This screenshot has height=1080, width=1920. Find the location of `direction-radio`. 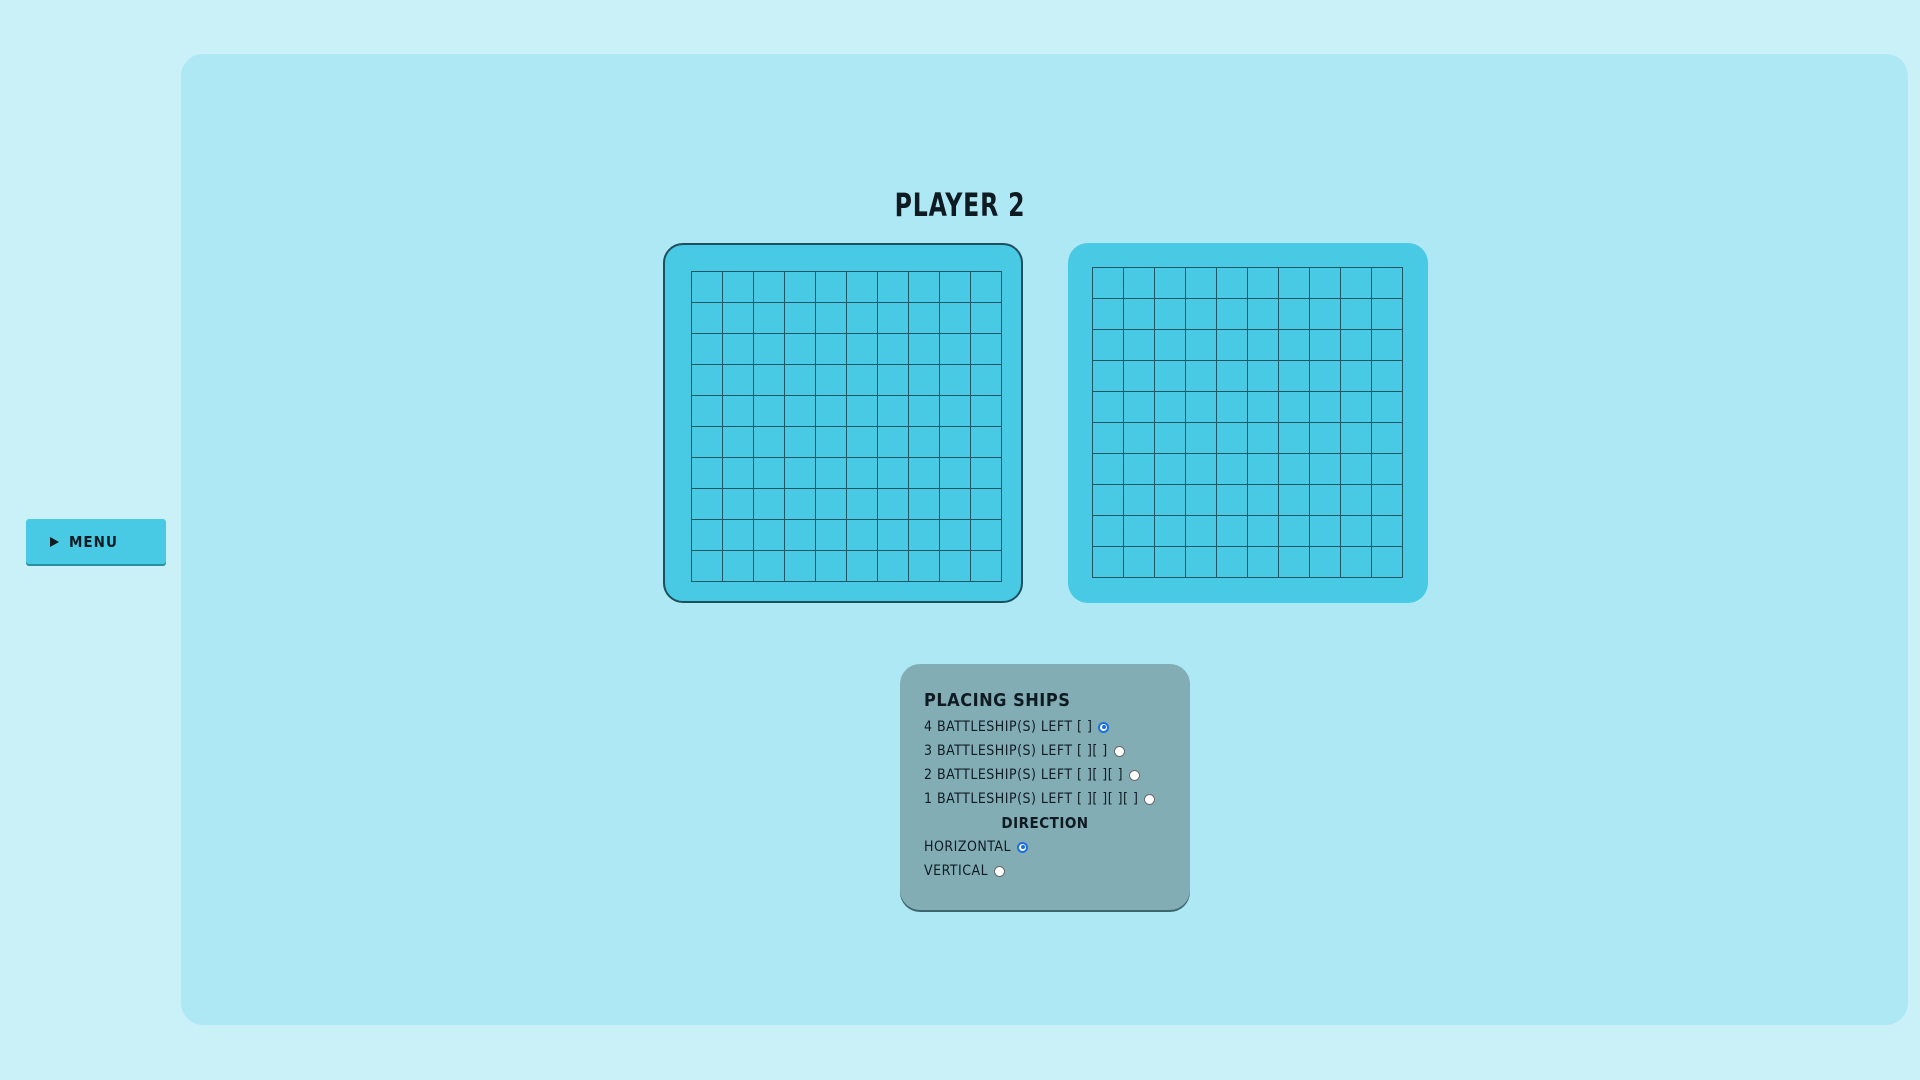

direction-radio is located at coordinates (1000, 871).